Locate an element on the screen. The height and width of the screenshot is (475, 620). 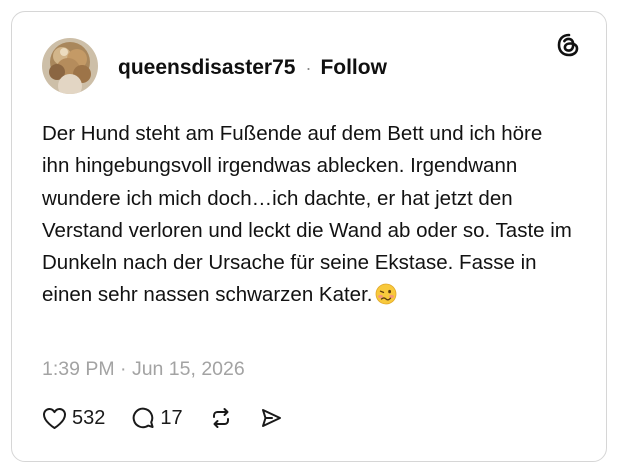
action-bar: 532 17 is located at coordinates (175, 418).